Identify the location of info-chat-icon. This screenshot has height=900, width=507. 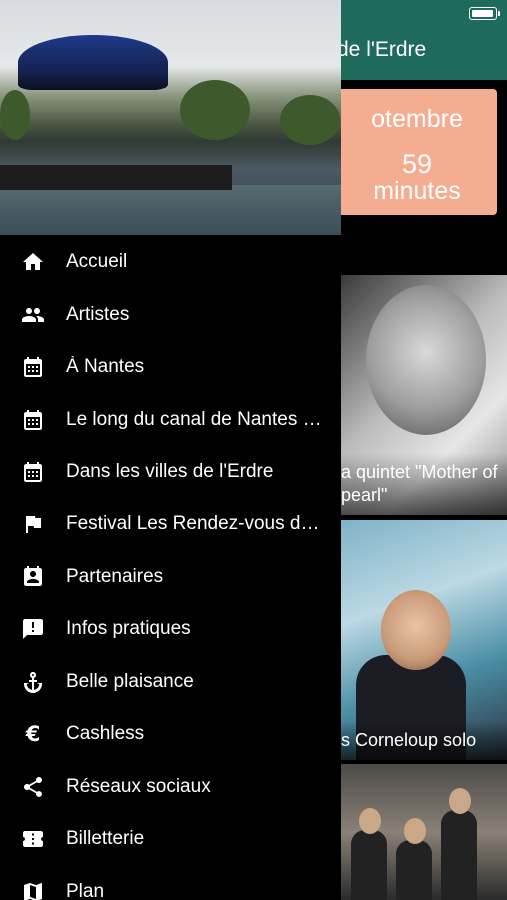
(33, 629).